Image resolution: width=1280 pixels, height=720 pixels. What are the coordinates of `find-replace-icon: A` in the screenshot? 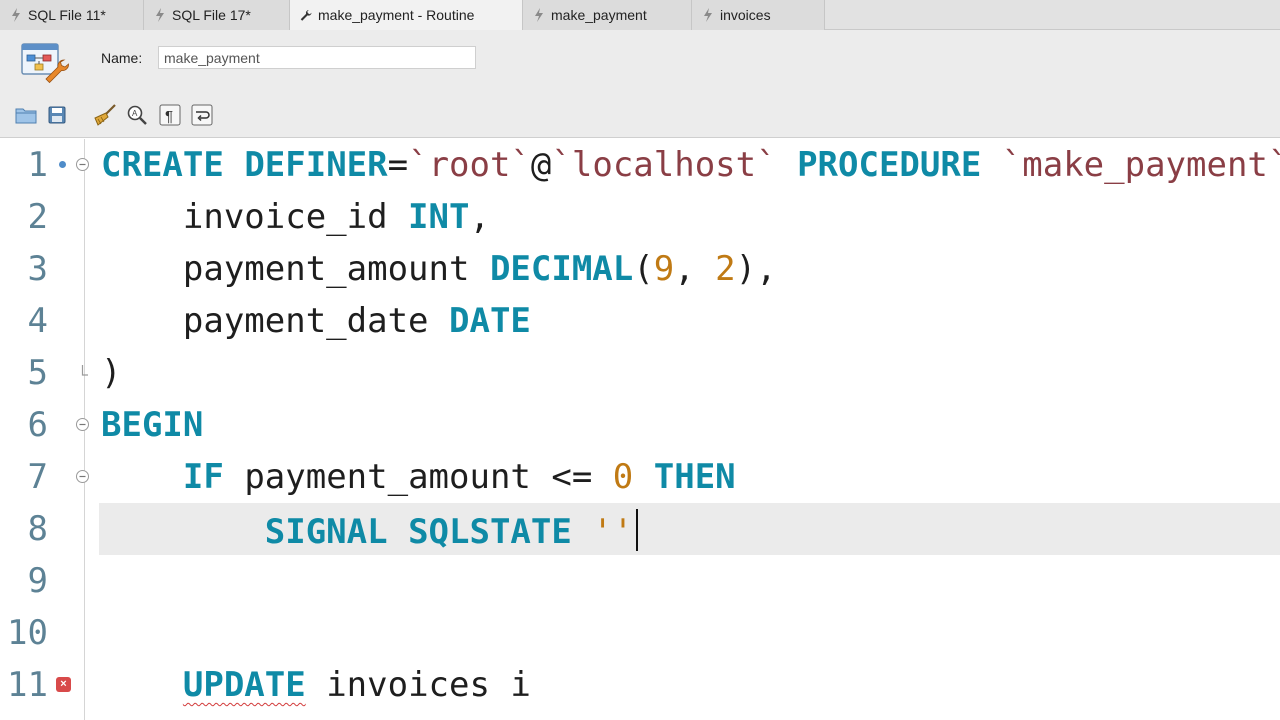 It's located at (137, 115).